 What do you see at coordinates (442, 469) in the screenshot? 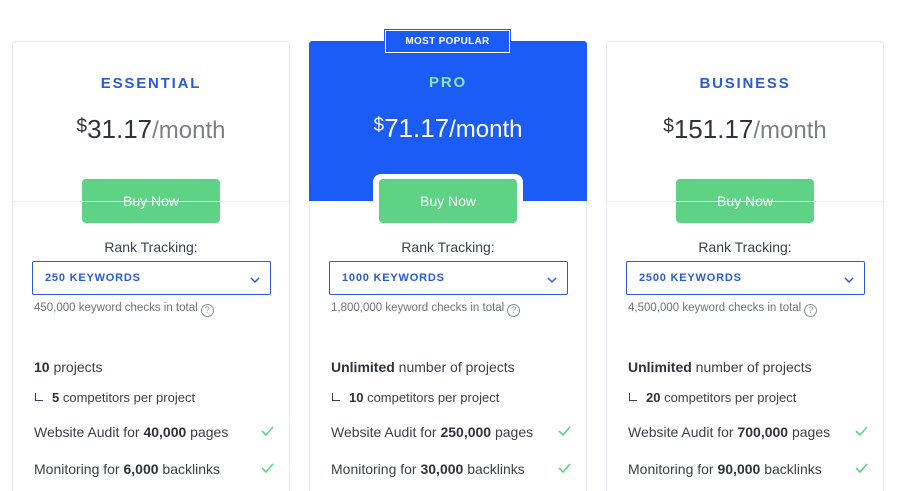
I see `feature-value: 30,000` at bounding box center [442, 469].